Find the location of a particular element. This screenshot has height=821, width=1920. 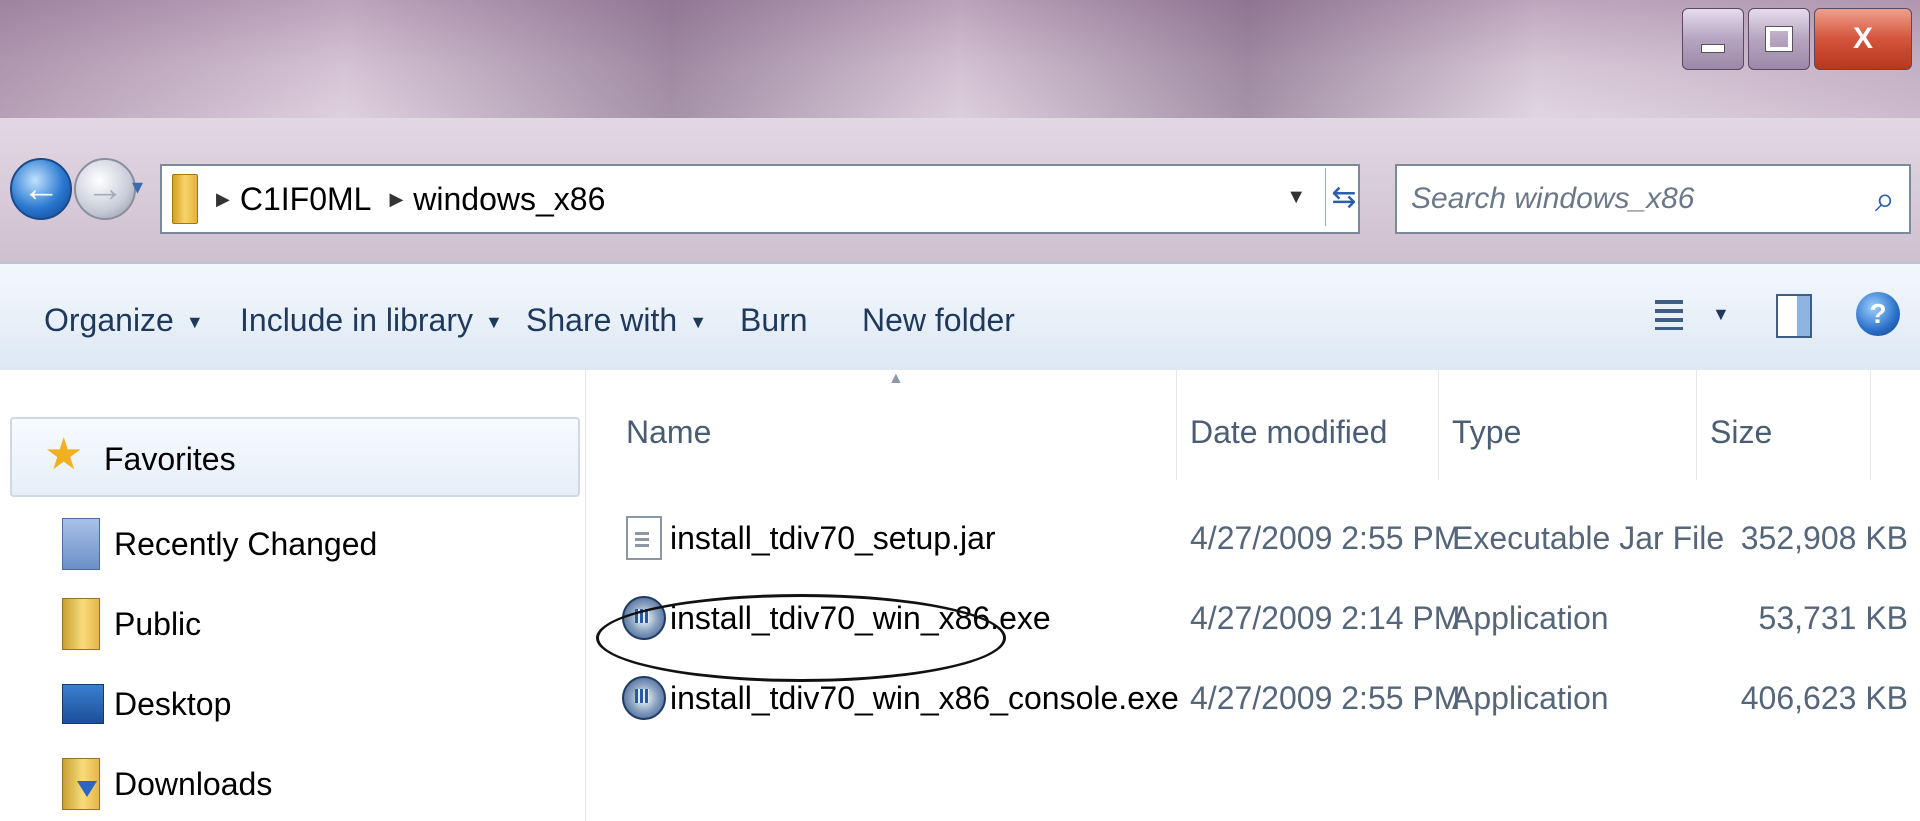

refresh-button: ⇆ is located at coordinates (1343, 197).